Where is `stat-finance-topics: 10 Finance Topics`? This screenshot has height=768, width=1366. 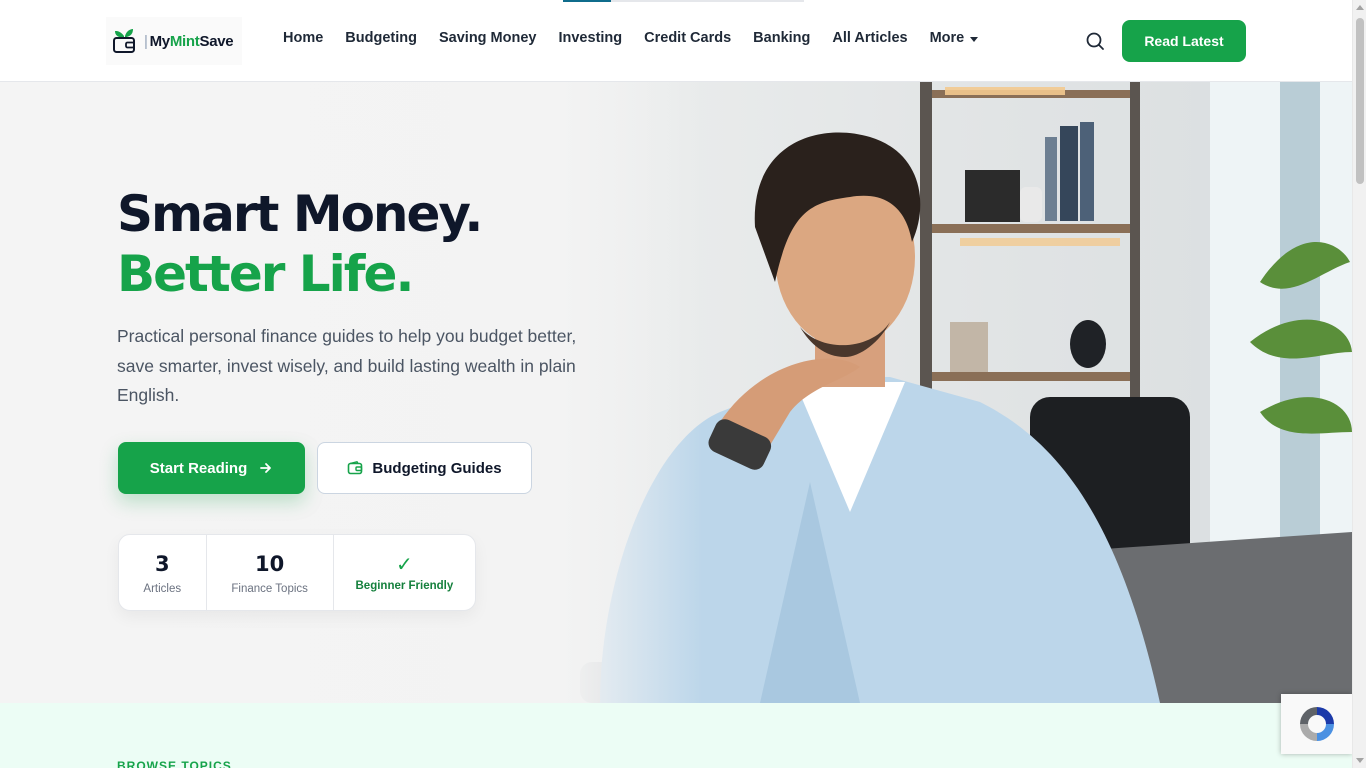
stat-finance-topics: 10 Finance Topics is located at coordinates (270, 572).